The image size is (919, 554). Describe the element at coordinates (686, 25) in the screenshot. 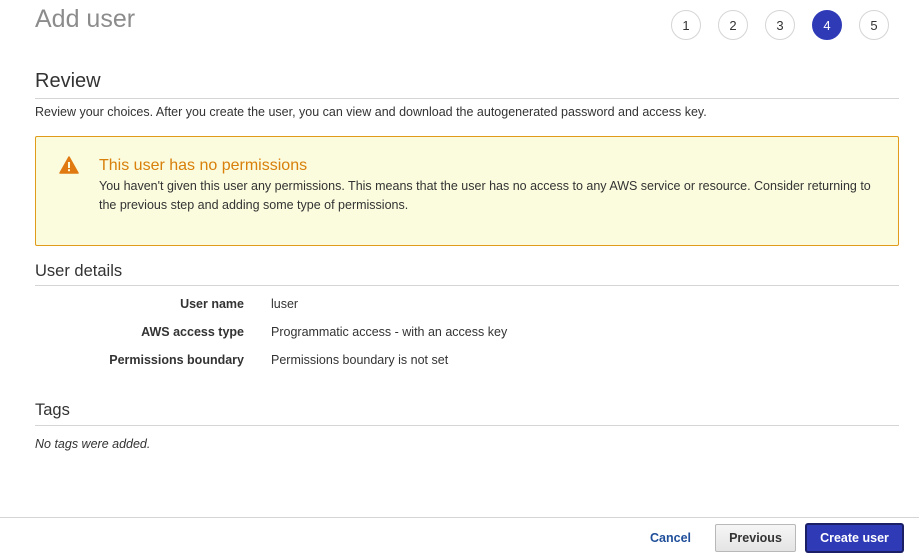

I see `step-1: 1` at that location.